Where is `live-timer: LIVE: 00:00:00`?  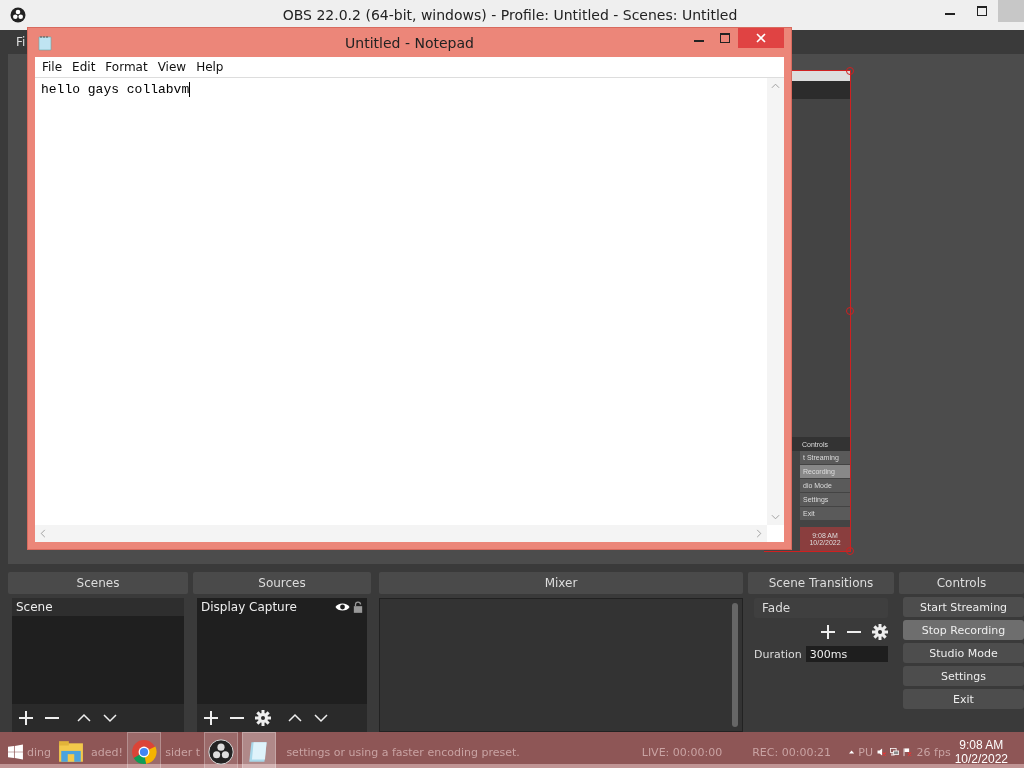 live-timer: LIVE: 00:00:00 is located at coordinates (682, 752).